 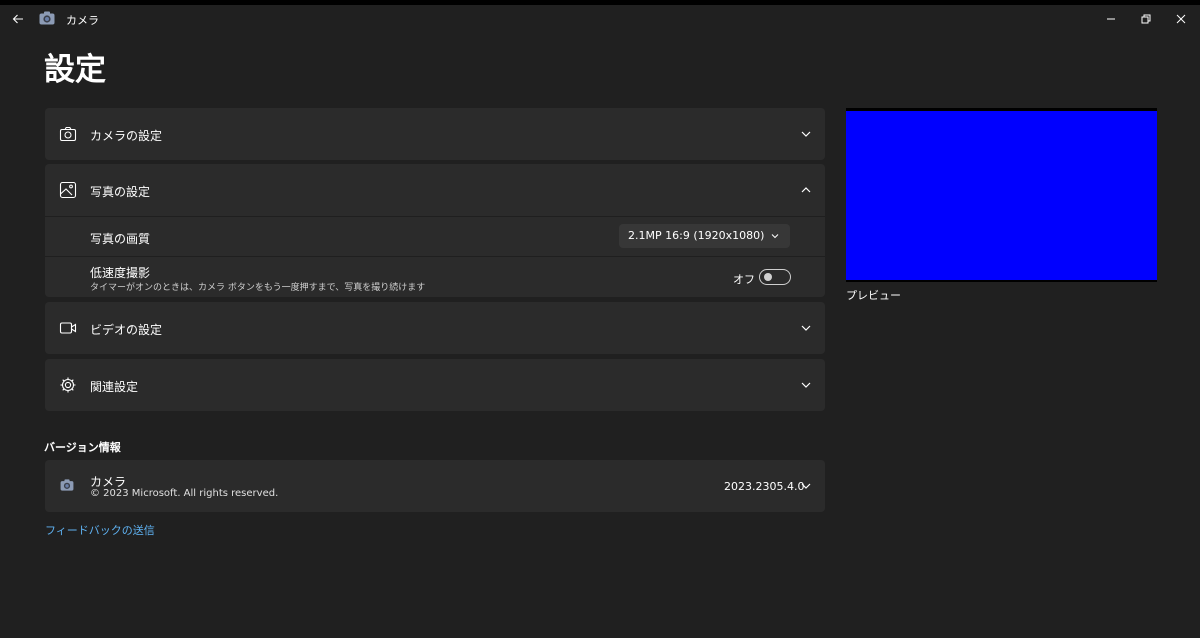 I want to click on video-settings-label: ビデオの設定, so click(x=126, y=330).